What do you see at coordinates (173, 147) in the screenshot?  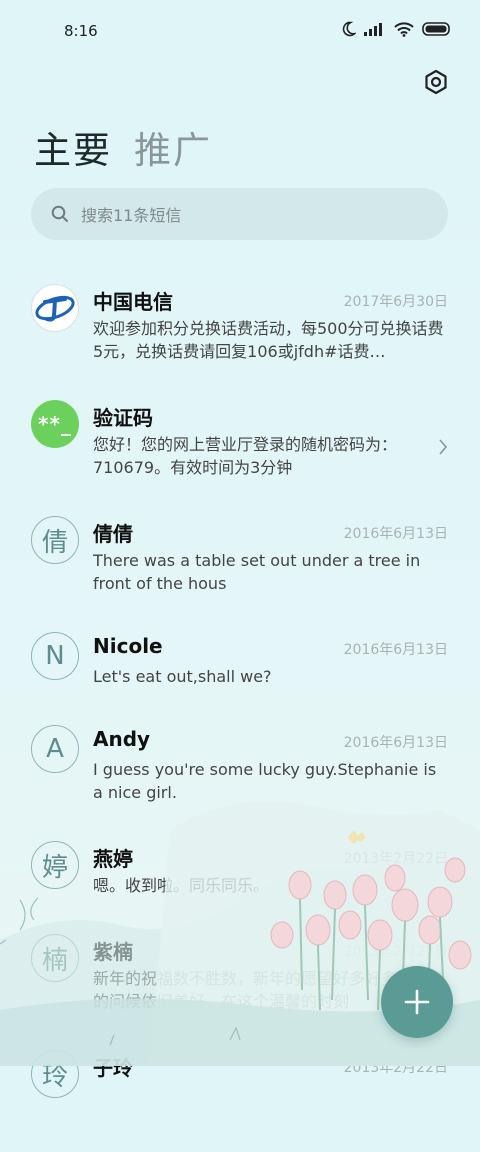 I see `tab-promotions: 推广` at bounding box center [173, 147].